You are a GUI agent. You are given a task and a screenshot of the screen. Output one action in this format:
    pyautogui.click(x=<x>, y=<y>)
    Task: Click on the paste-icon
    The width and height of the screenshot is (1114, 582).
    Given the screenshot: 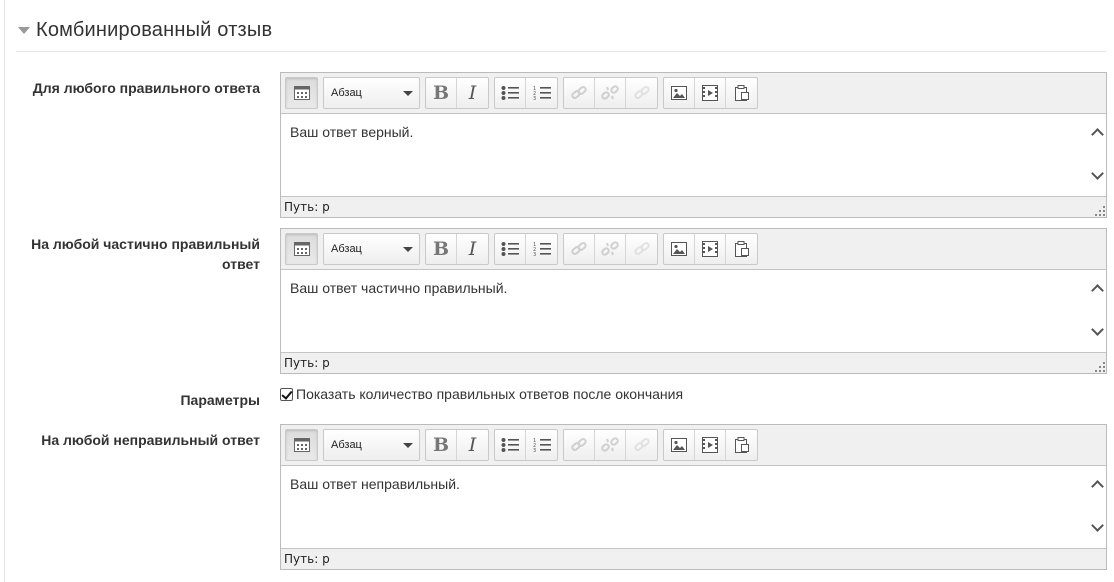 What is the action you would take?
    pyautogui.click(x=741, y=249)
    